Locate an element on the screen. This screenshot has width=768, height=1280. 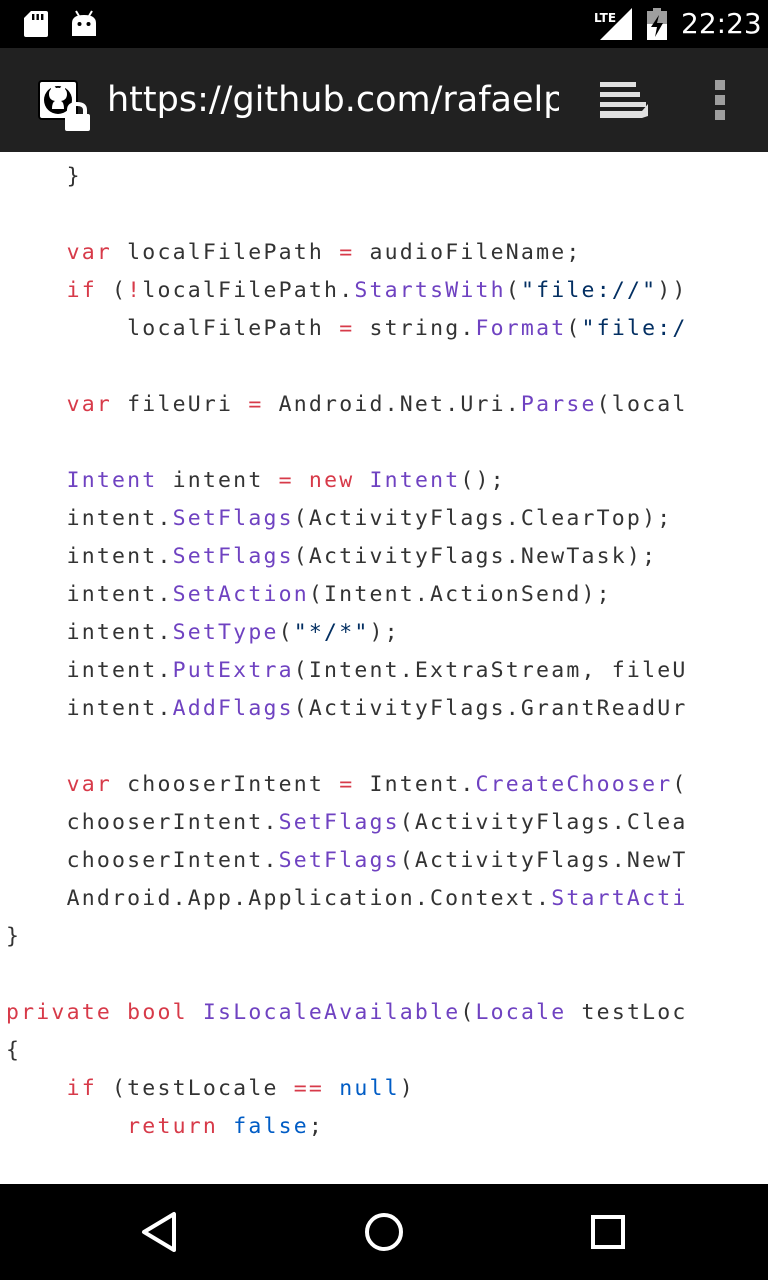
code-token: ; is located at coordinates (316, 1126).